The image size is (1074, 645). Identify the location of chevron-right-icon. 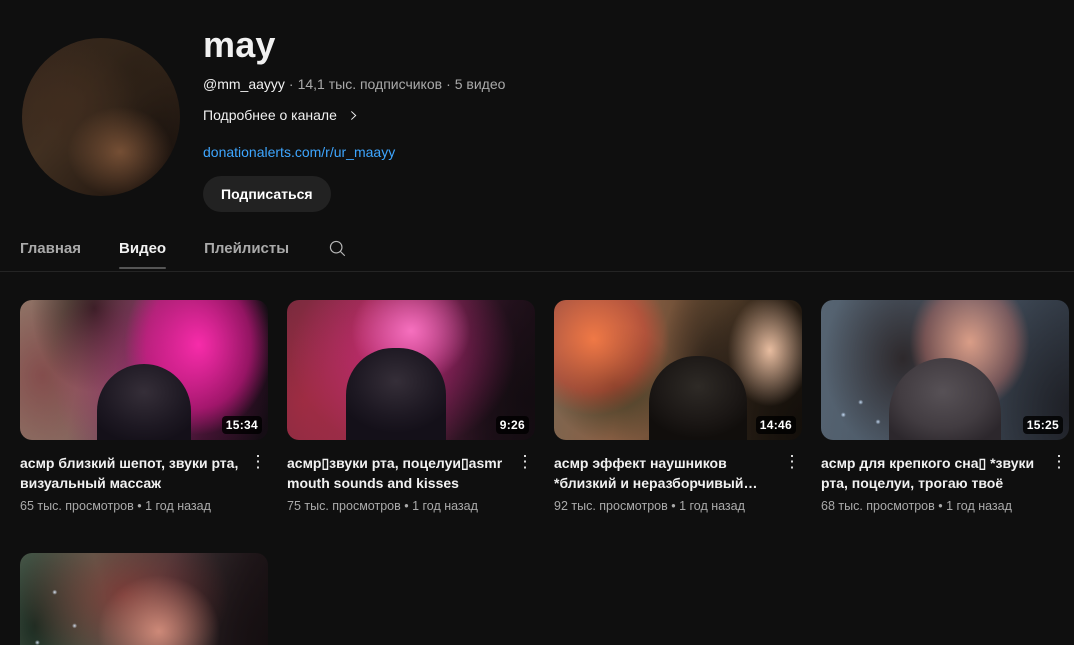
(353, 115).